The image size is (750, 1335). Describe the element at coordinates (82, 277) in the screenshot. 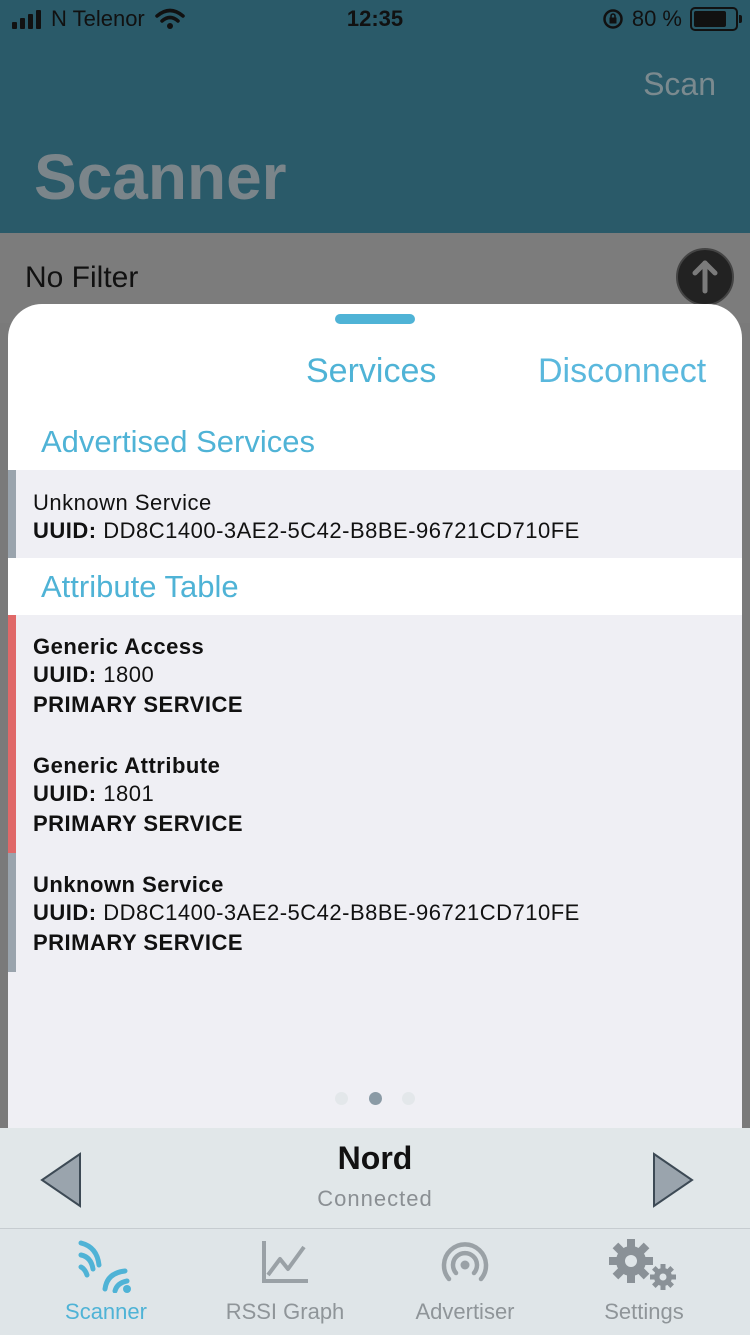

I see `filter-label: No Filter` at that location.